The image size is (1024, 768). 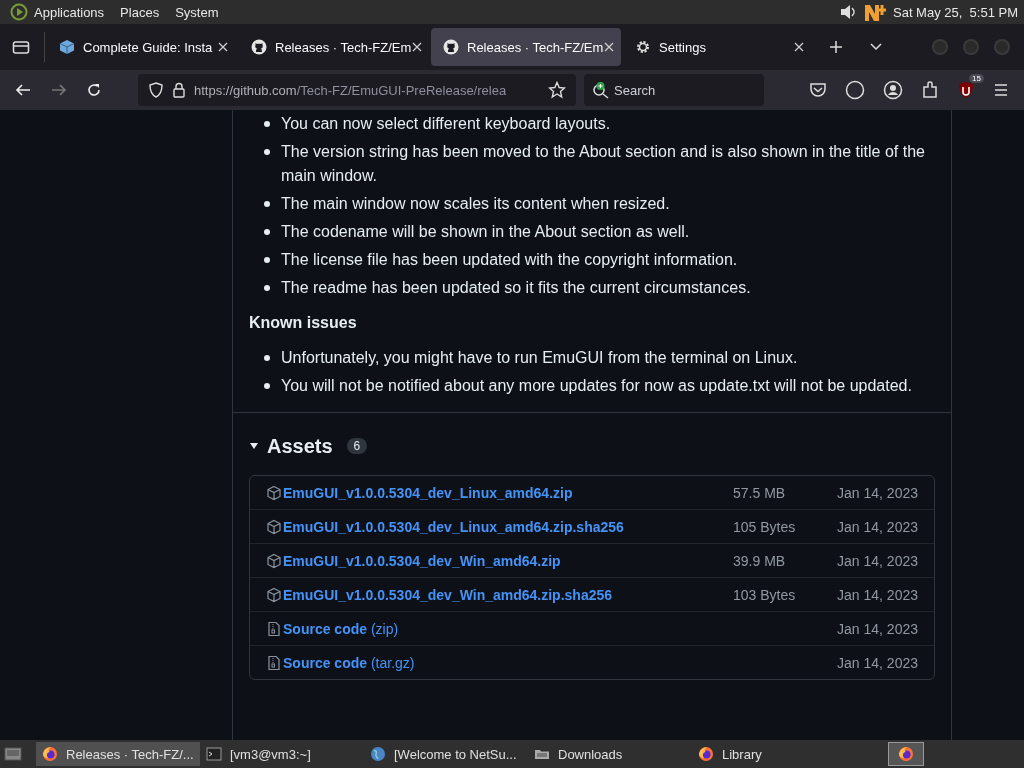 What do you see at coordinates (718, 47) in the screenshot?
I see `browser-tab: Settings` at bounding box center [718, 47].